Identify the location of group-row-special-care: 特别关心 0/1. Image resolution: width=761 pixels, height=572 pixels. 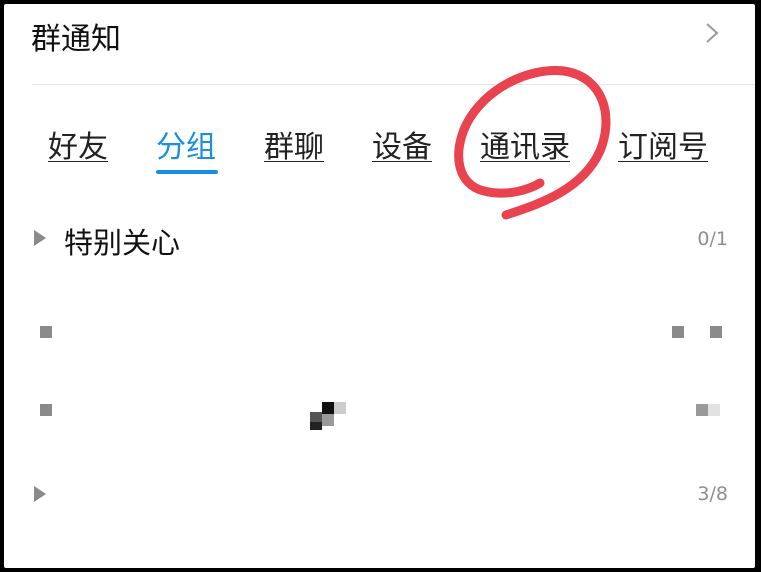
(379, 240).